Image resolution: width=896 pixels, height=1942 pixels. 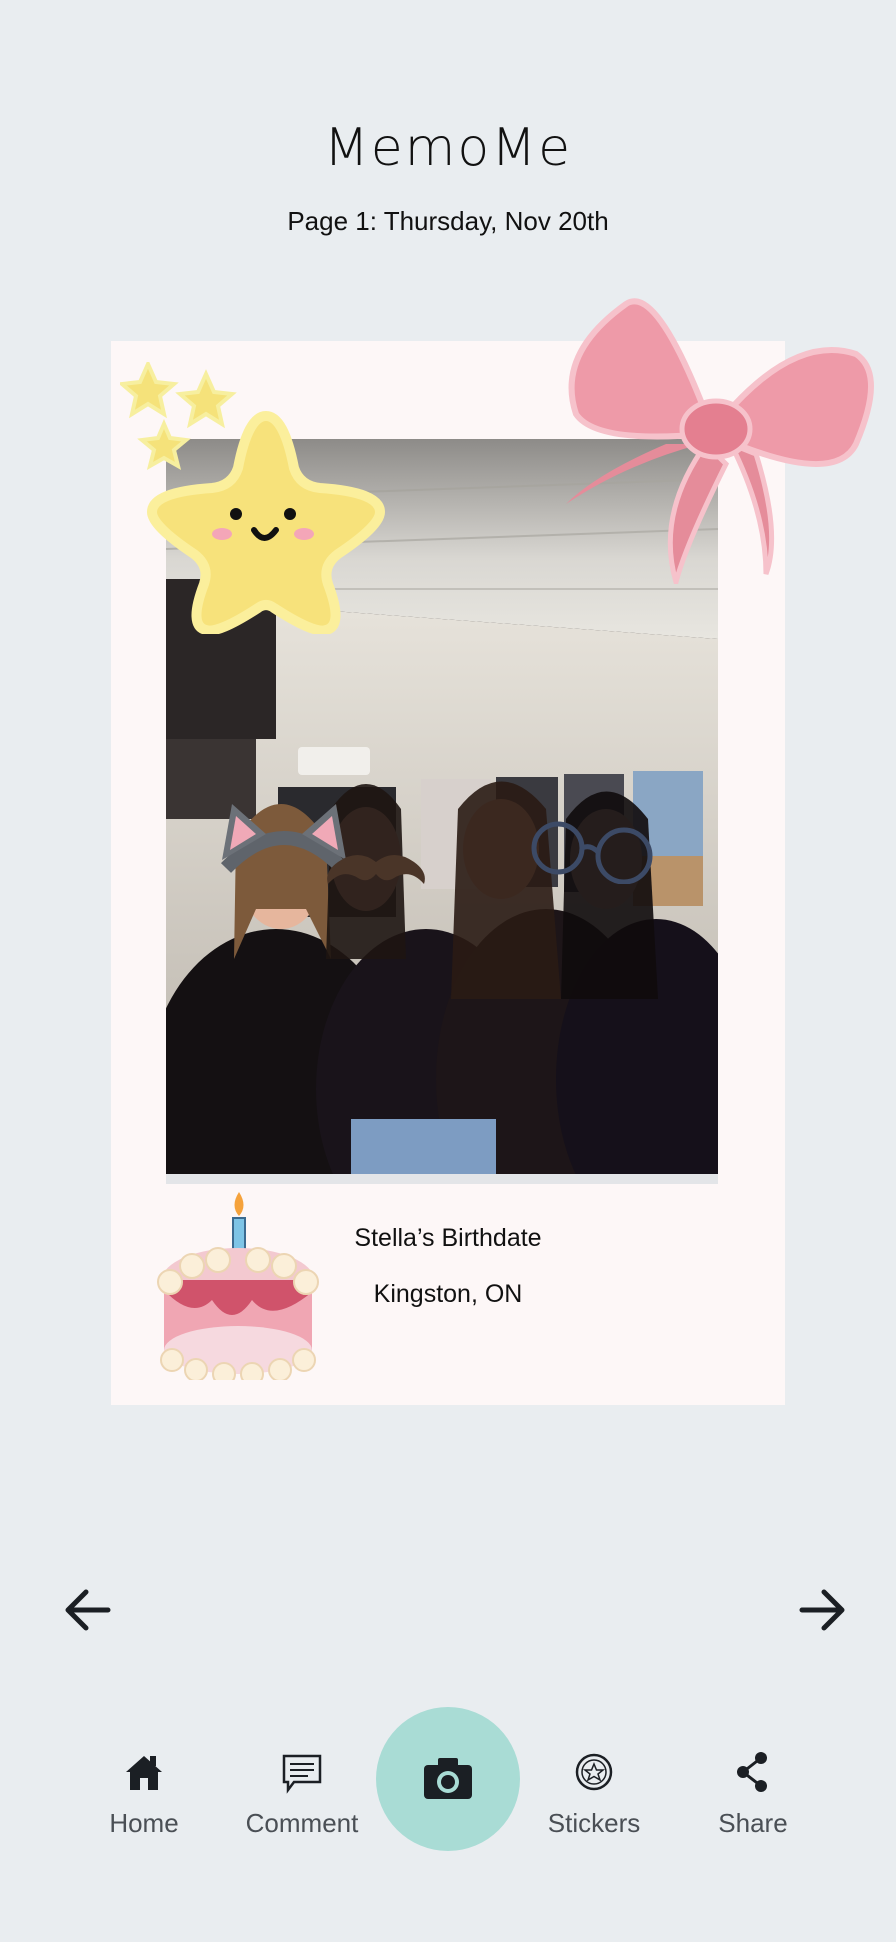 I want to click on tab-comment: Comment, so click(x=302, y=1780).